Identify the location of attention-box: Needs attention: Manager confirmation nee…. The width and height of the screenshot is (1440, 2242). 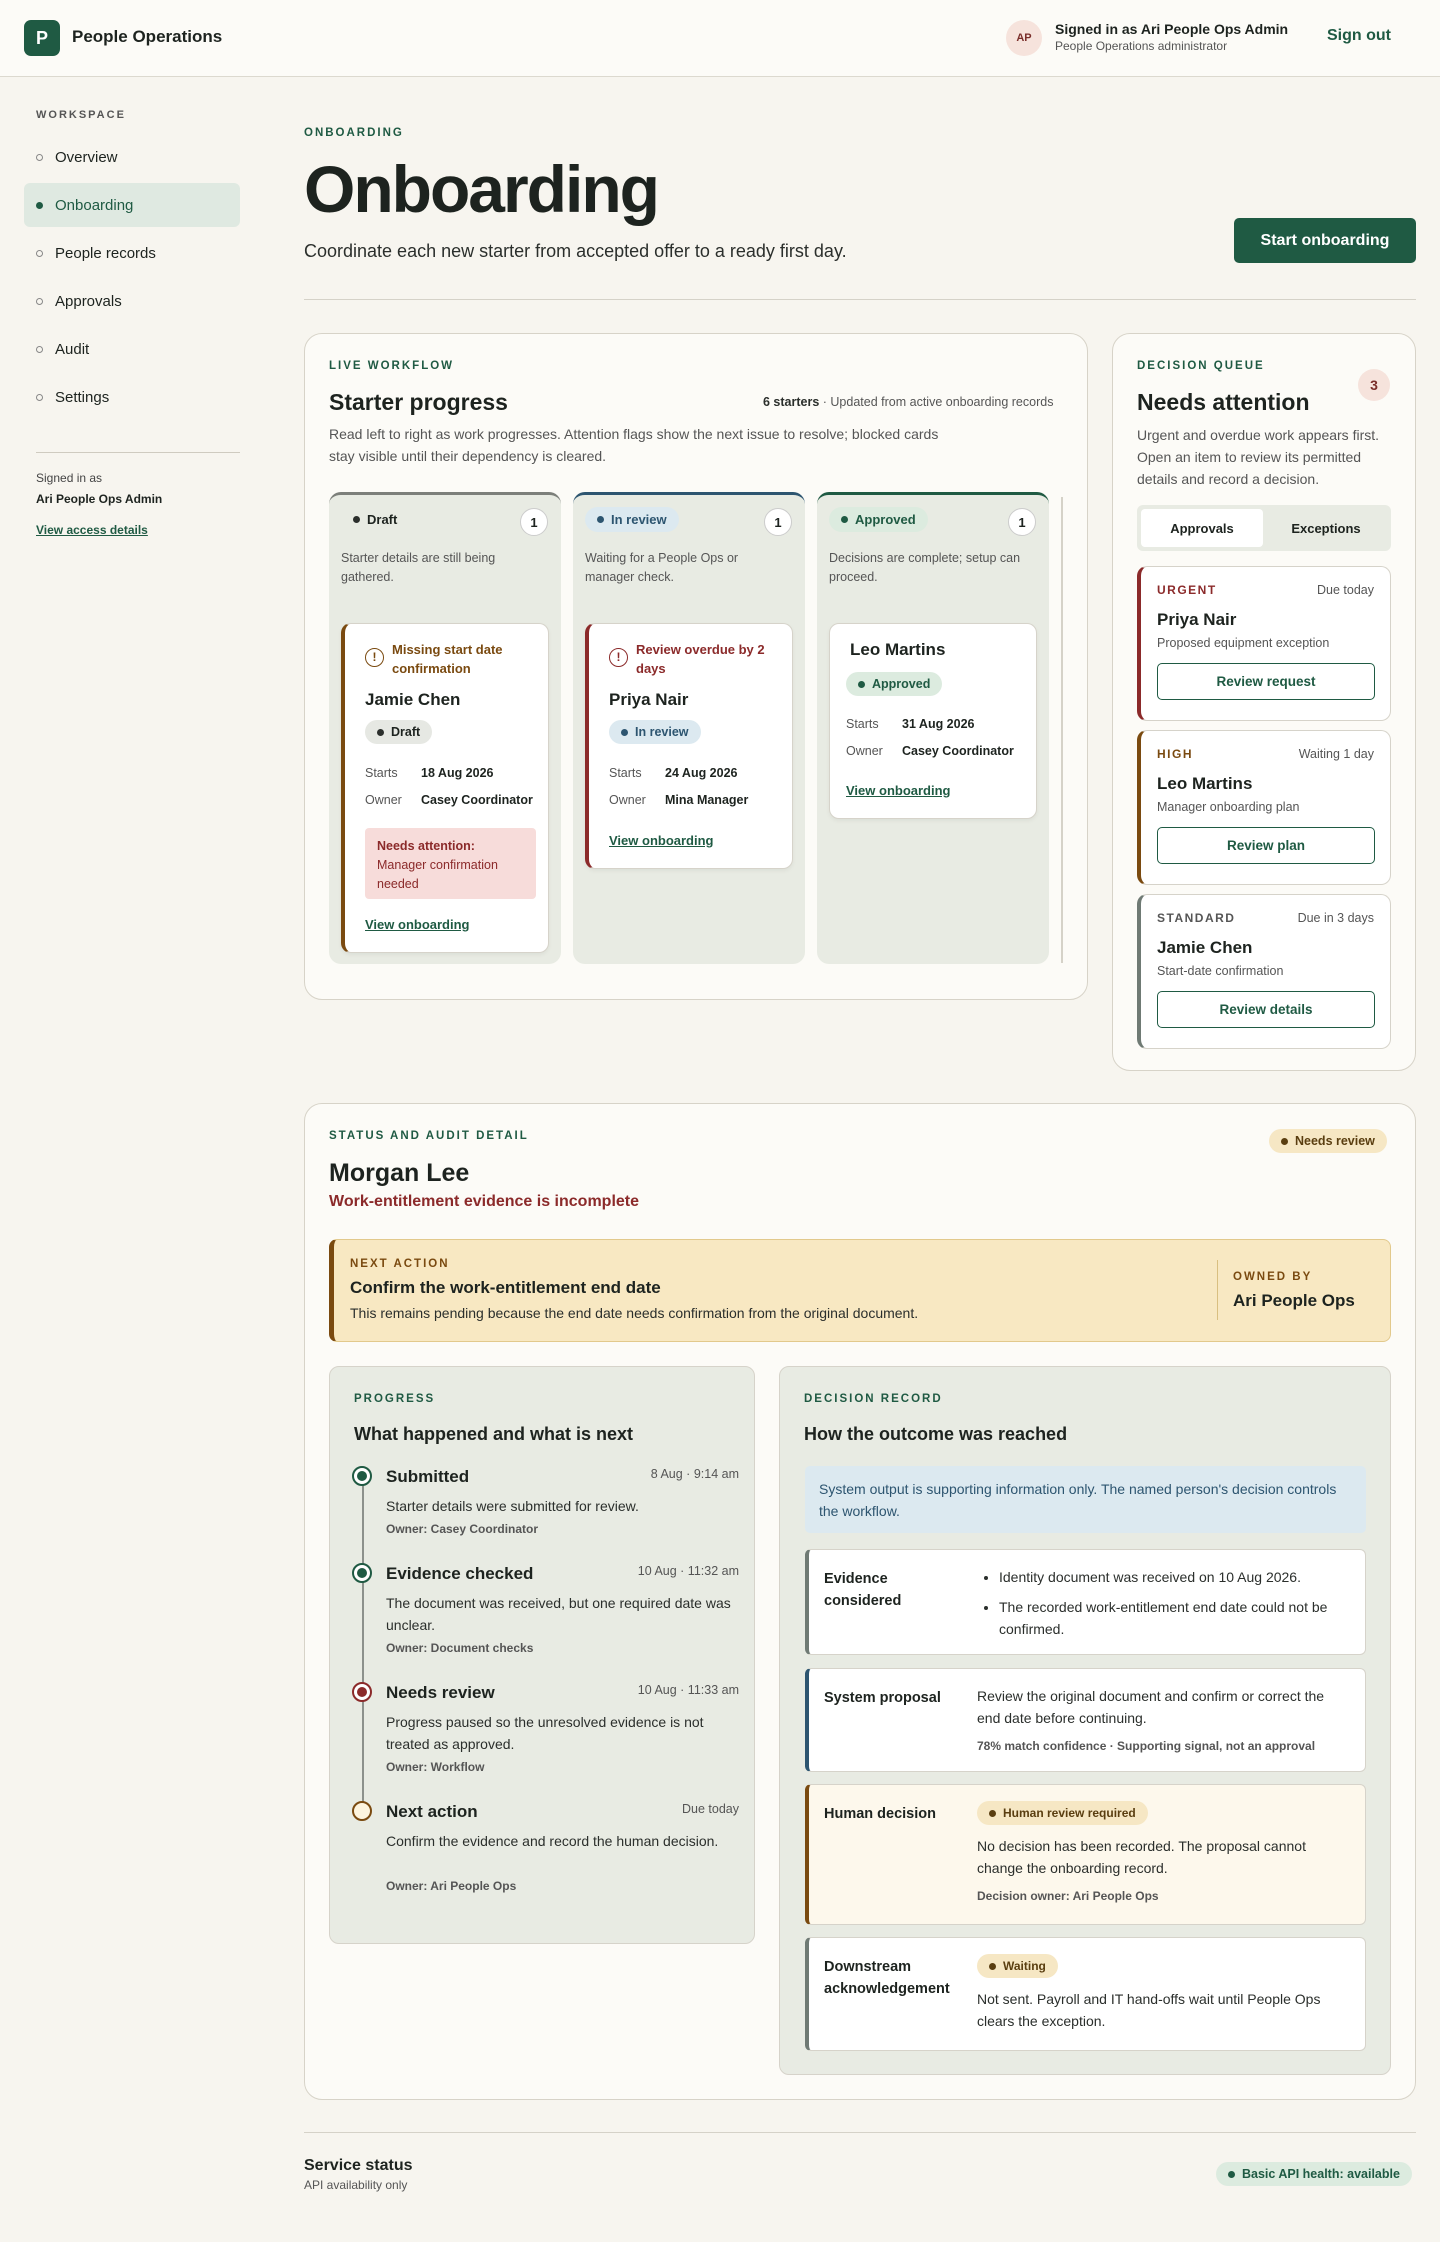
(450, 863).